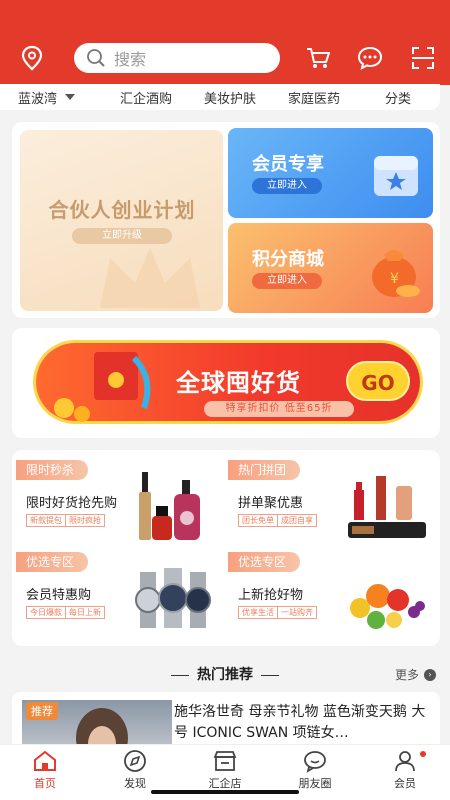 The width and height of the screenshot is (450, 800). I want to click on promo-title: 上新抢好物, so click(271, 595).